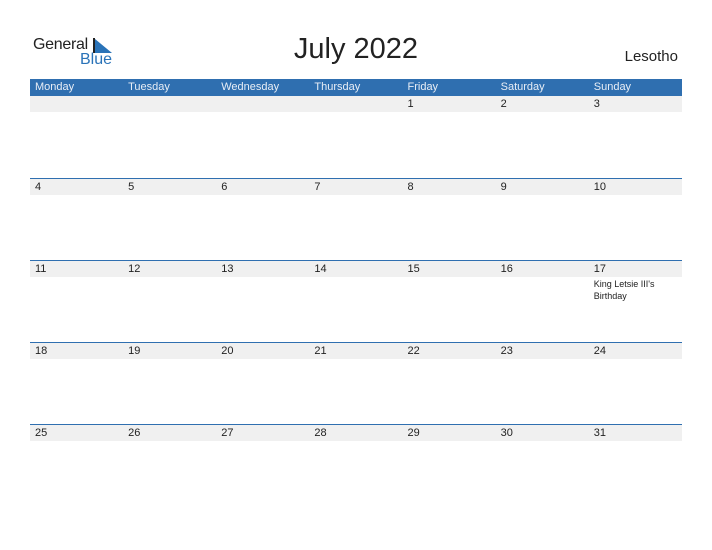 This screenshot has width=712, height=550. What do you see at coordinates (356, 432) in the screenshot?
I see `date-row: 25 26 27 28 29 30 31` at bounding box center [356, 432].